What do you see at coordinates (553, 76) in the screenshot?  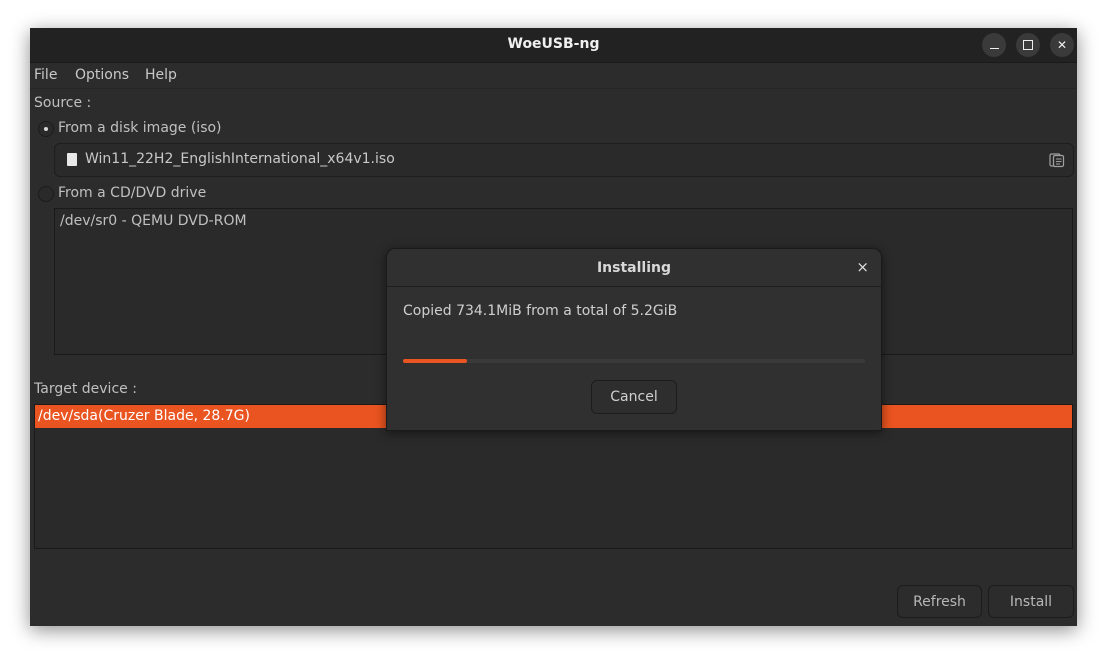 I see `menu-bar: File Options Help` at bounding box center [553, 76].